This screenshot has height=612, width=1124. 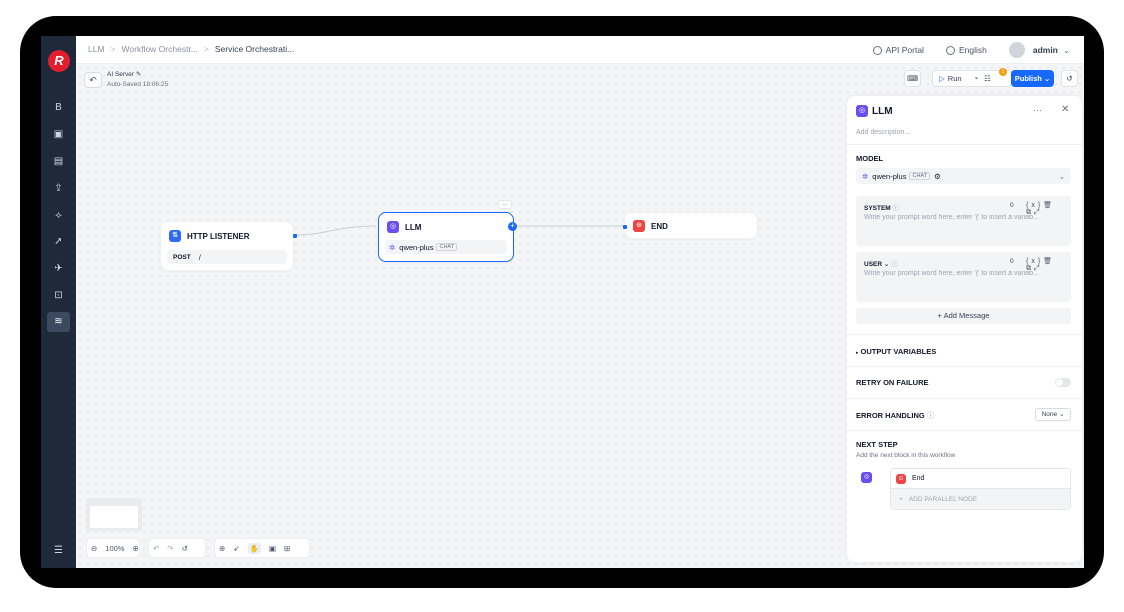 I want to click on model-label: MODEL, so click(x=870, y=158).